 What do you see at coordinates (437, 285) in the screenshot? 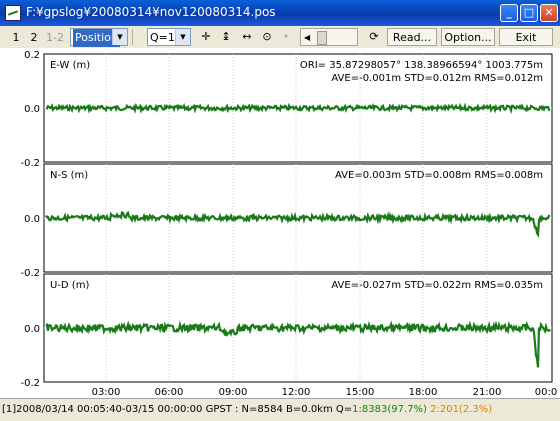
I see `ud-stats: AVE=-0.027m STD=0.022m RMS=0.035m` at bounding box center [437, 285].